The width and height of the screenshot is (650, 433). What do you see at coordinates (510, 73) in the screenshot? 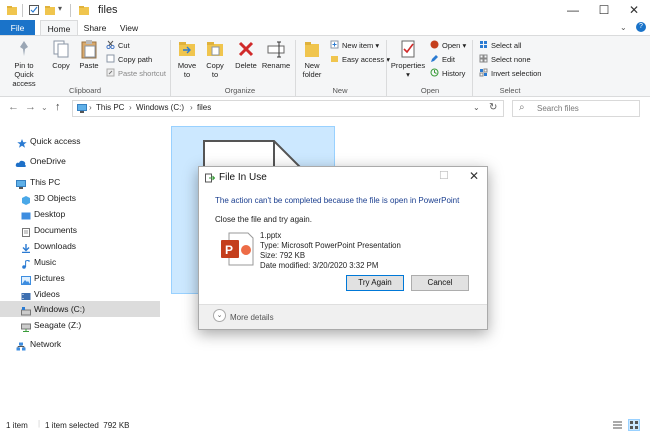
I see `invert-selection-button: Invert selection` at bounding box center [510, 73].